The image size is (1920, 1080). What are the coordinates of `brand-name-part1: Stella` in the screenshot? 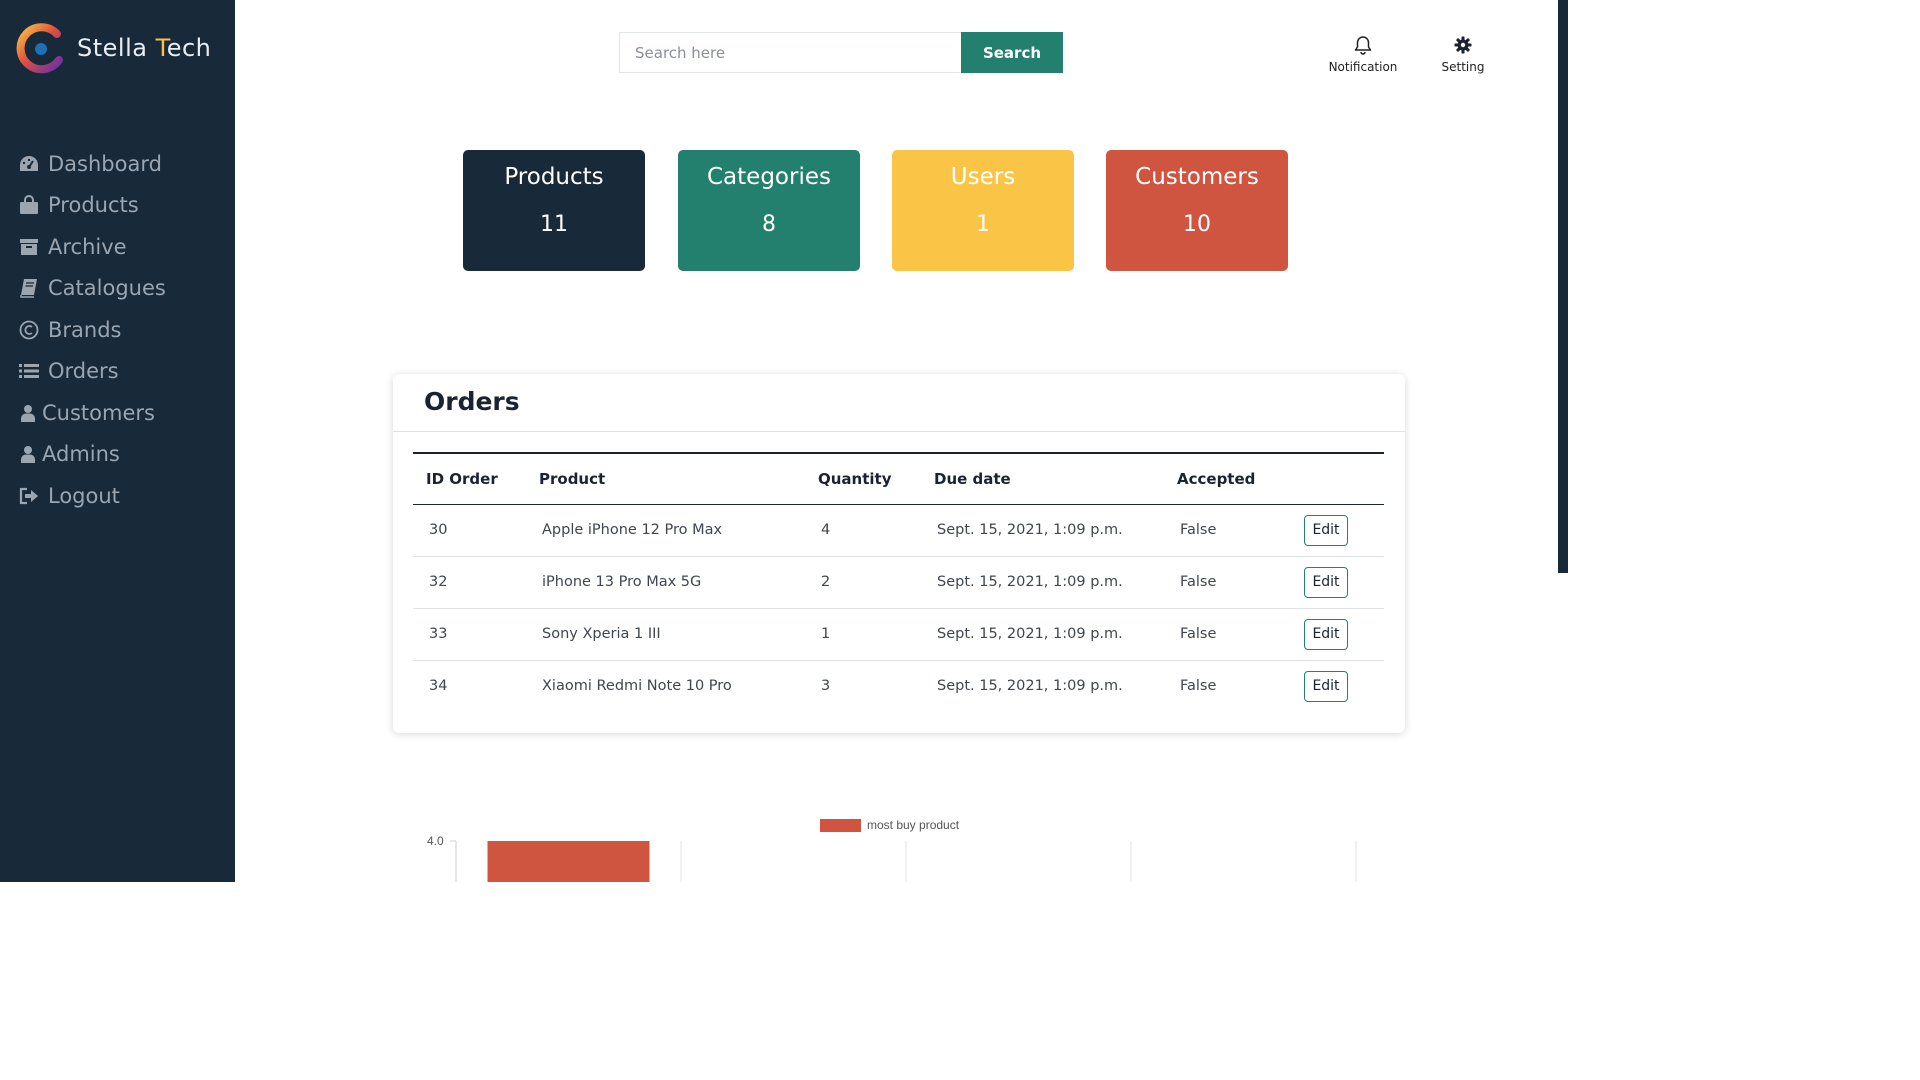 It's located at (116, 48).